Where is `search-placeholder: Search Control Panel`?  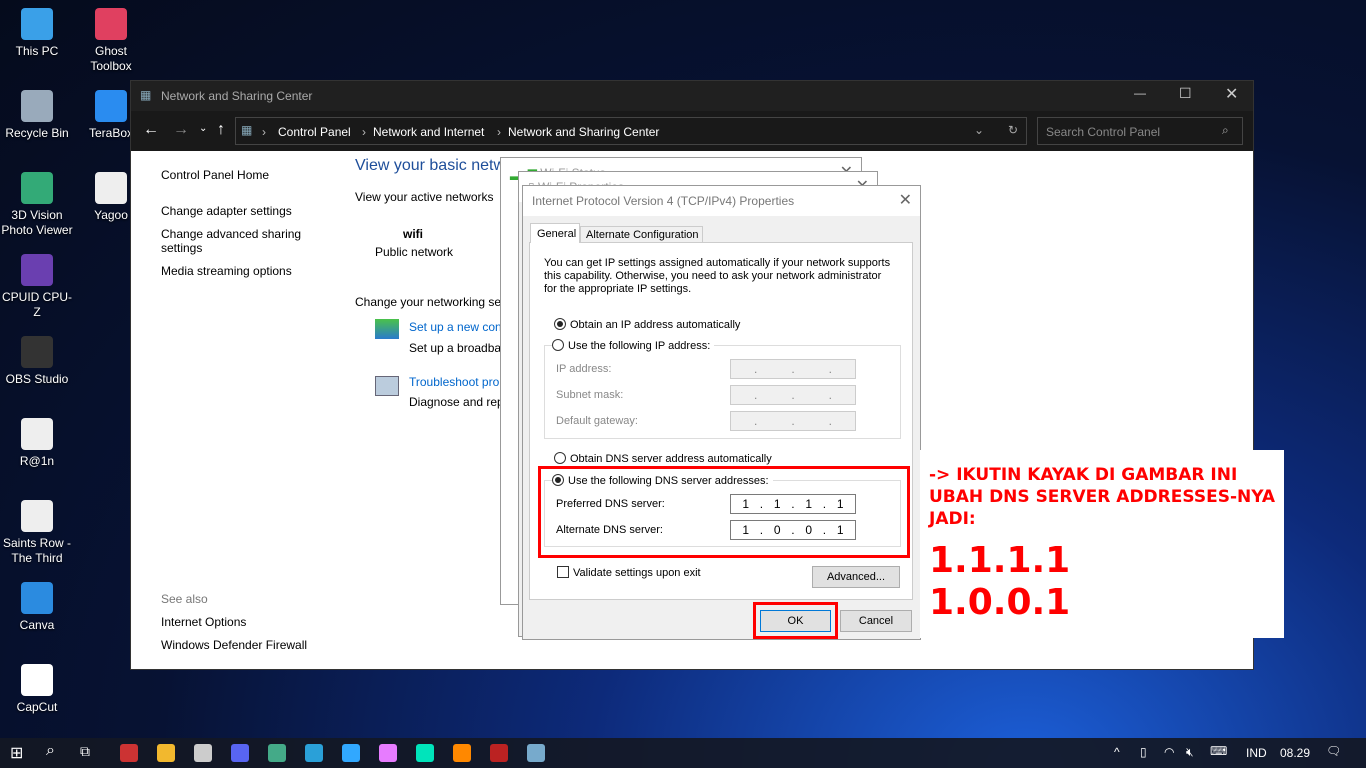 search-placeholder: Search Control Panel is located at coordinates (1103, 132).